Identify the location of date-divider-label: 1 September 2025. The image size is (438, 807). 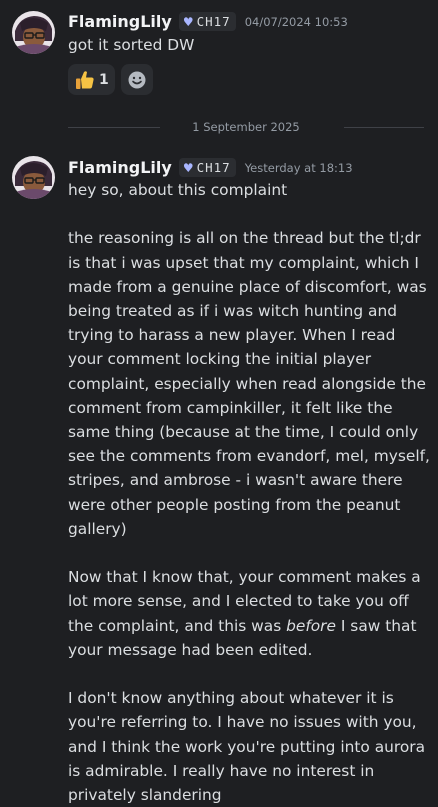
(246, 127).